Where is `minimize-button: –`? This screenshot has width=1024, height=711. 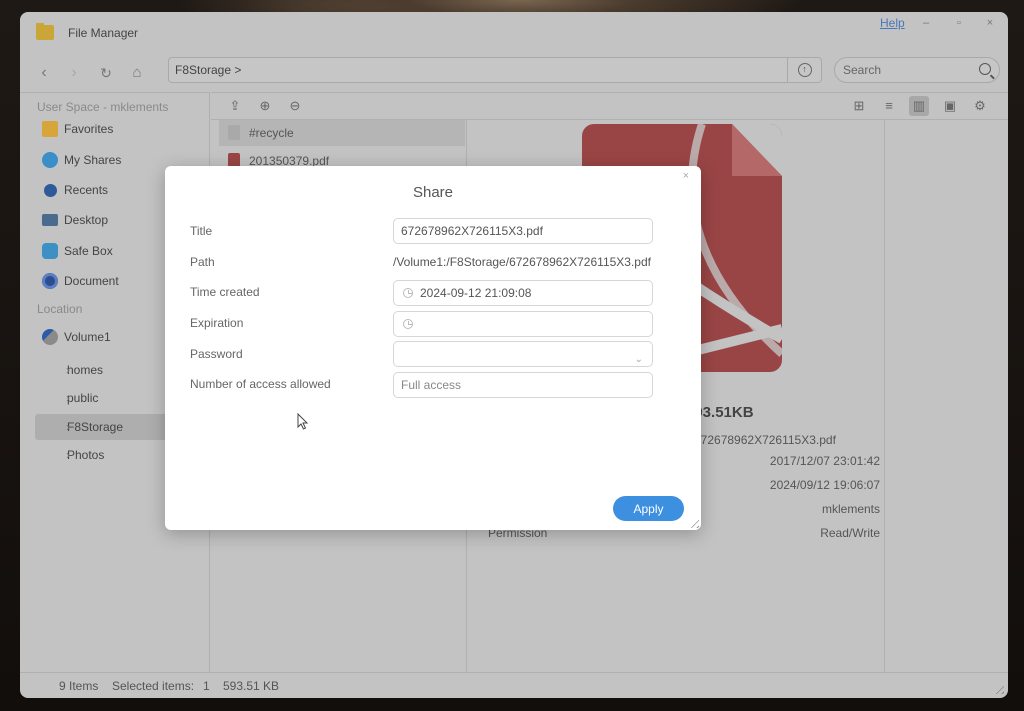 minimize-button: – is located at coordinates (926, 23).